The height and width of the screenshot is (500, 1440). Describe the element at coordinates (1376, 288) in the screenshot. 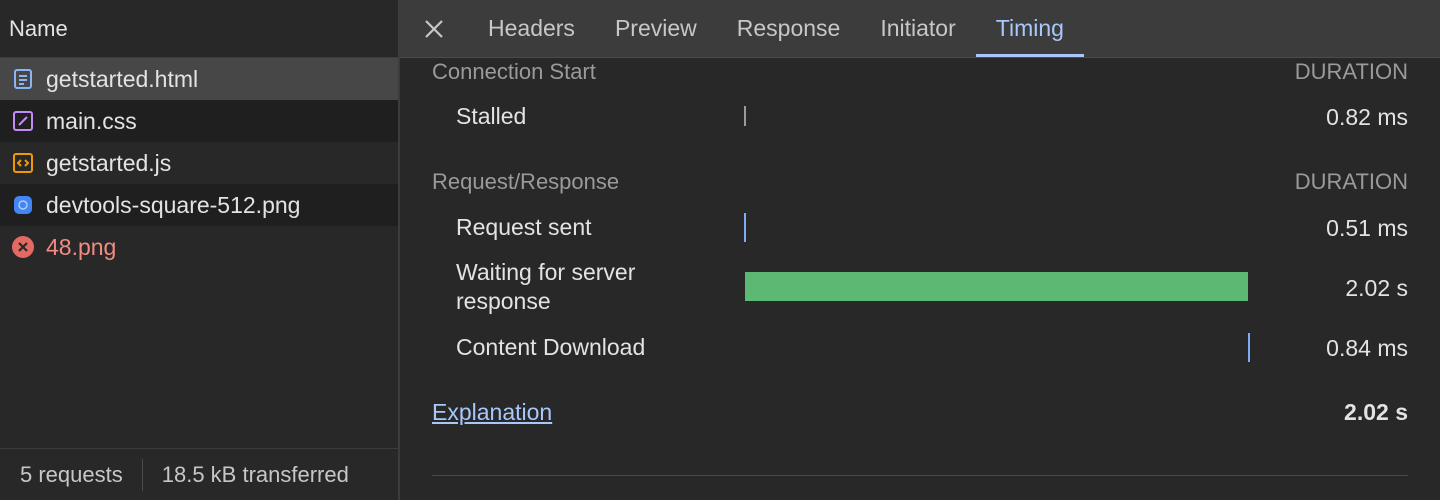

I see `waiting-duration: 2.02 s` at that location.